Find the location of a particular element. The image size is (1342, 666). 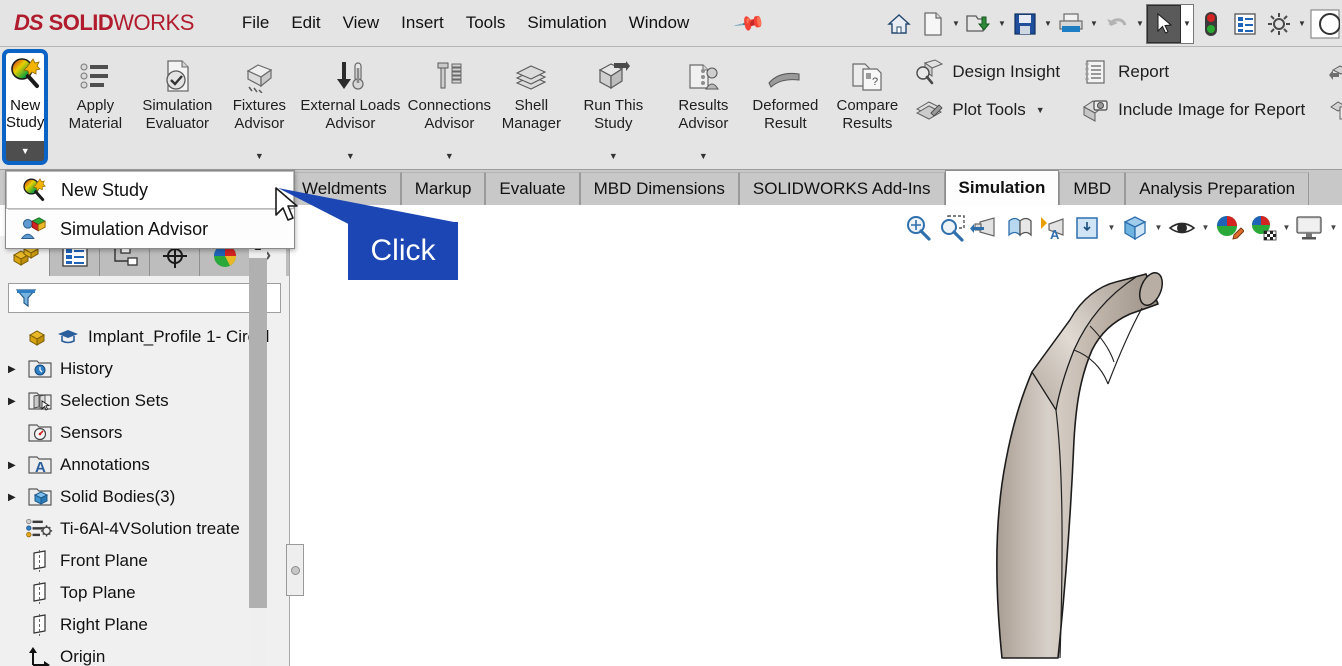

menu-item-insert: Insert is located at coordinates (422, 23).